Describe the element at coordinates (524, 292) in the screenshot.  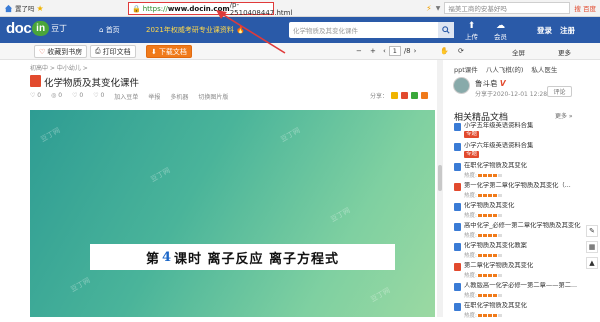
I see `list-item: 人教版高一化学必修一第二章——第二... 热度:` at that location.